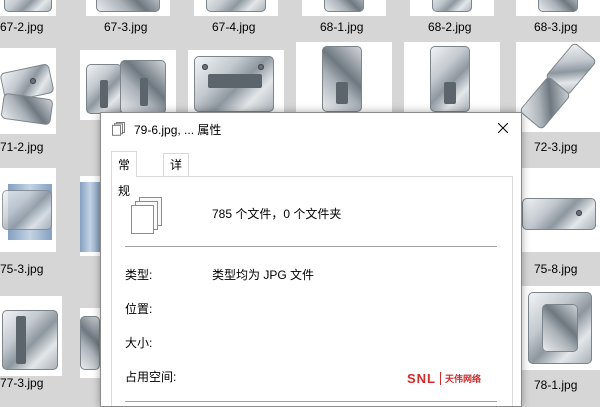 The height and width of the screenshot is (407, 600). Describe the element at coordinates (556, 27) in the screenshot. I see `file-name: 68-3.jpg` at that location.